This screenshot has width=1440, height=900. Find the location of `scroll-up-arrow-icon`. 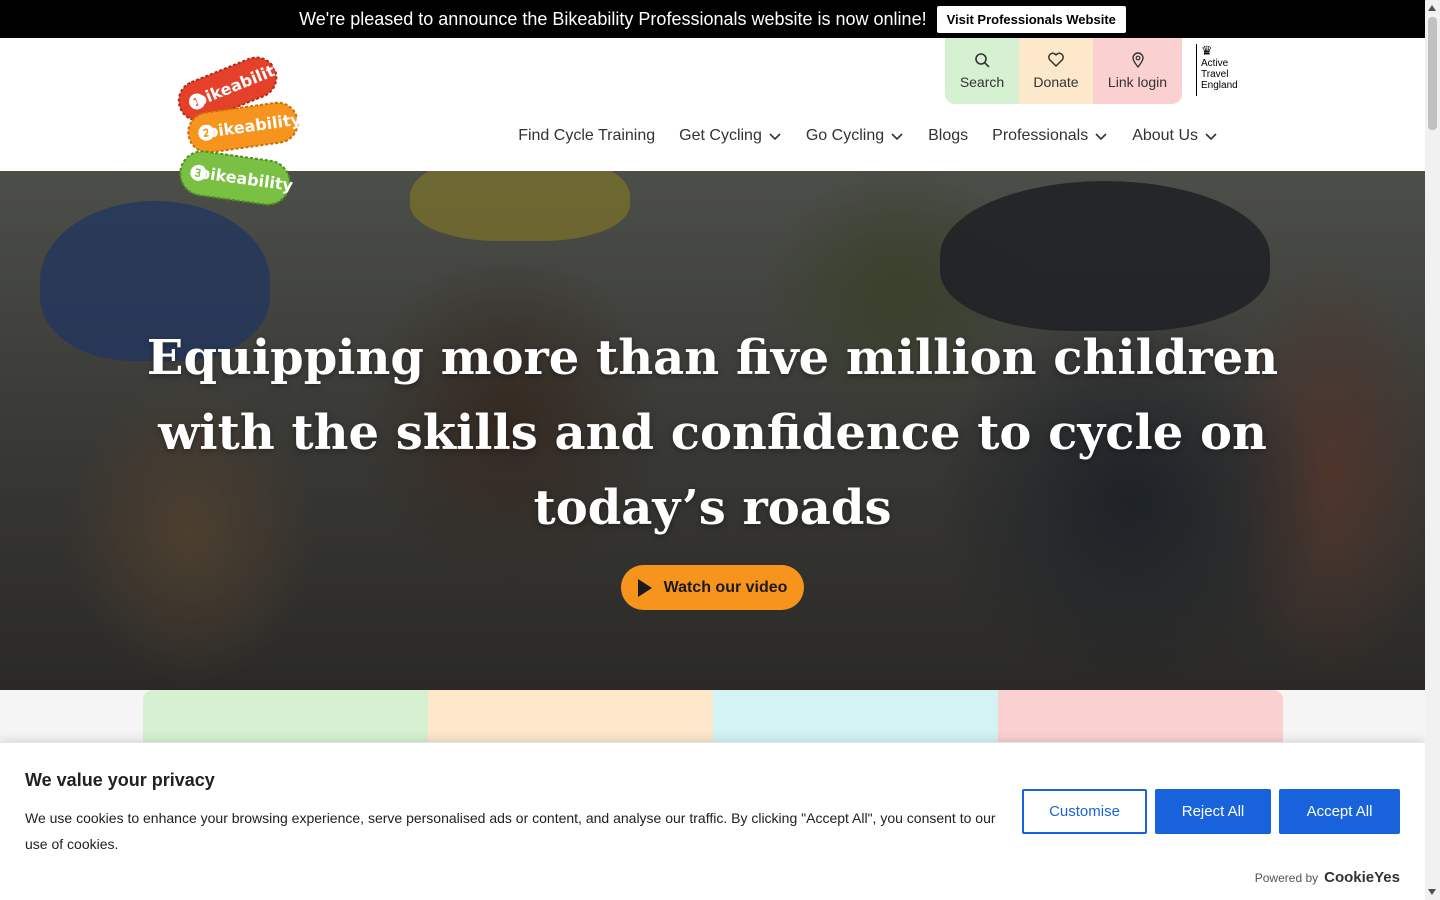

scroll-up-arrow-icon is located at coordinates (1432, 8).